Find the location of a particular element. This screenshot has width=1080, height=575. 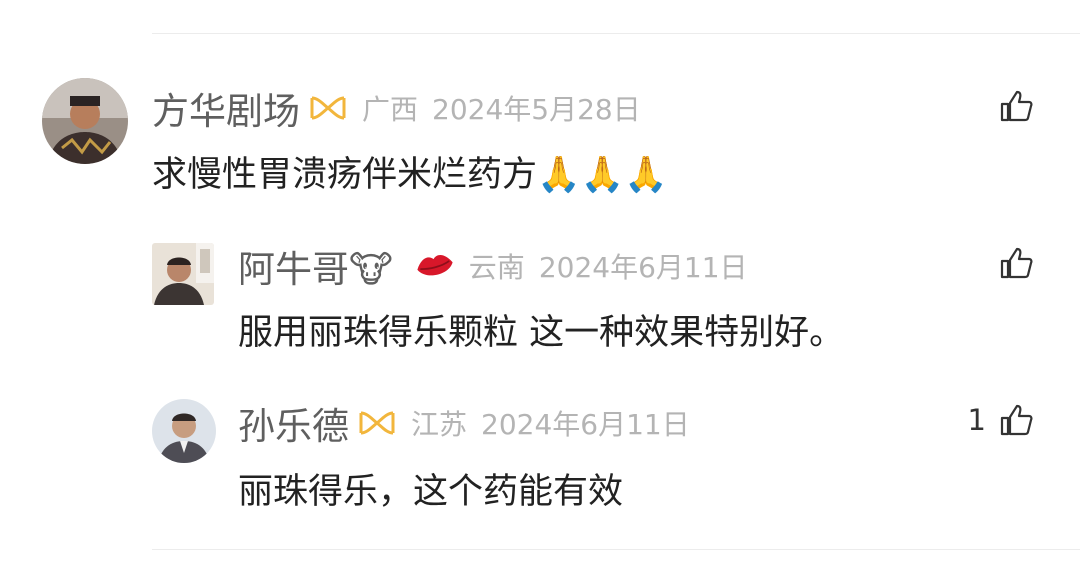

reply-text: 丽珠得乐，这个药能有效 is located at coordinates (431, 492).